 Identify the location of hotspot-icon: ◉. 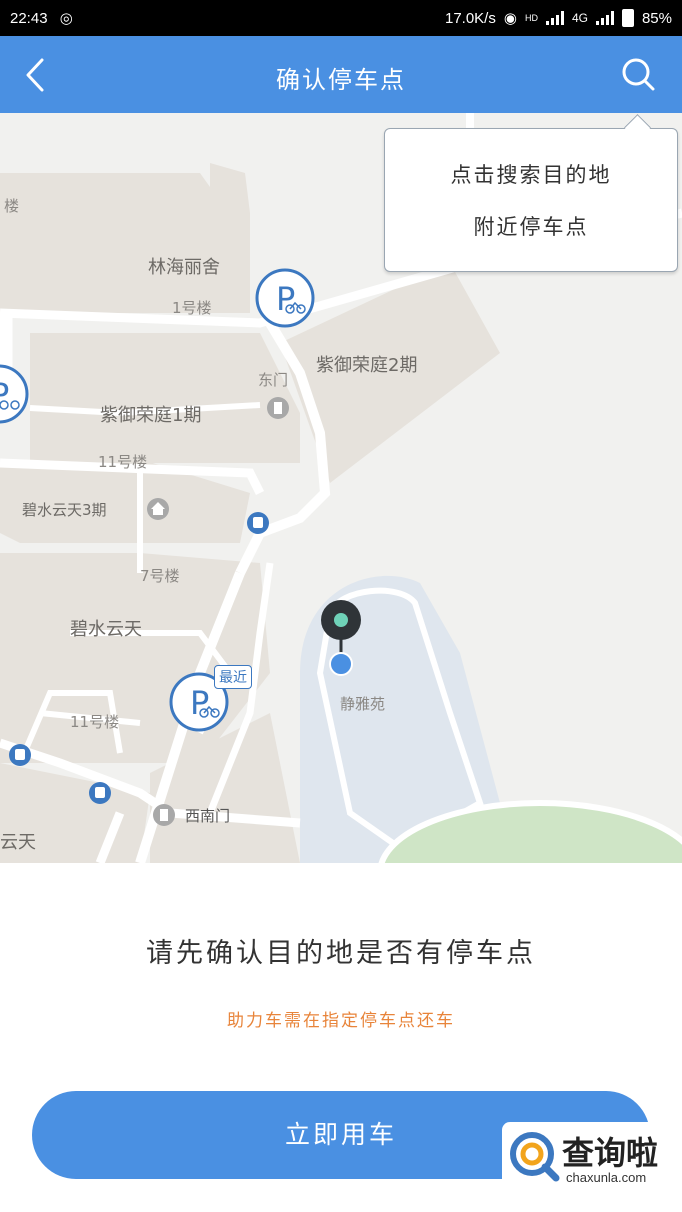
(510, 18).